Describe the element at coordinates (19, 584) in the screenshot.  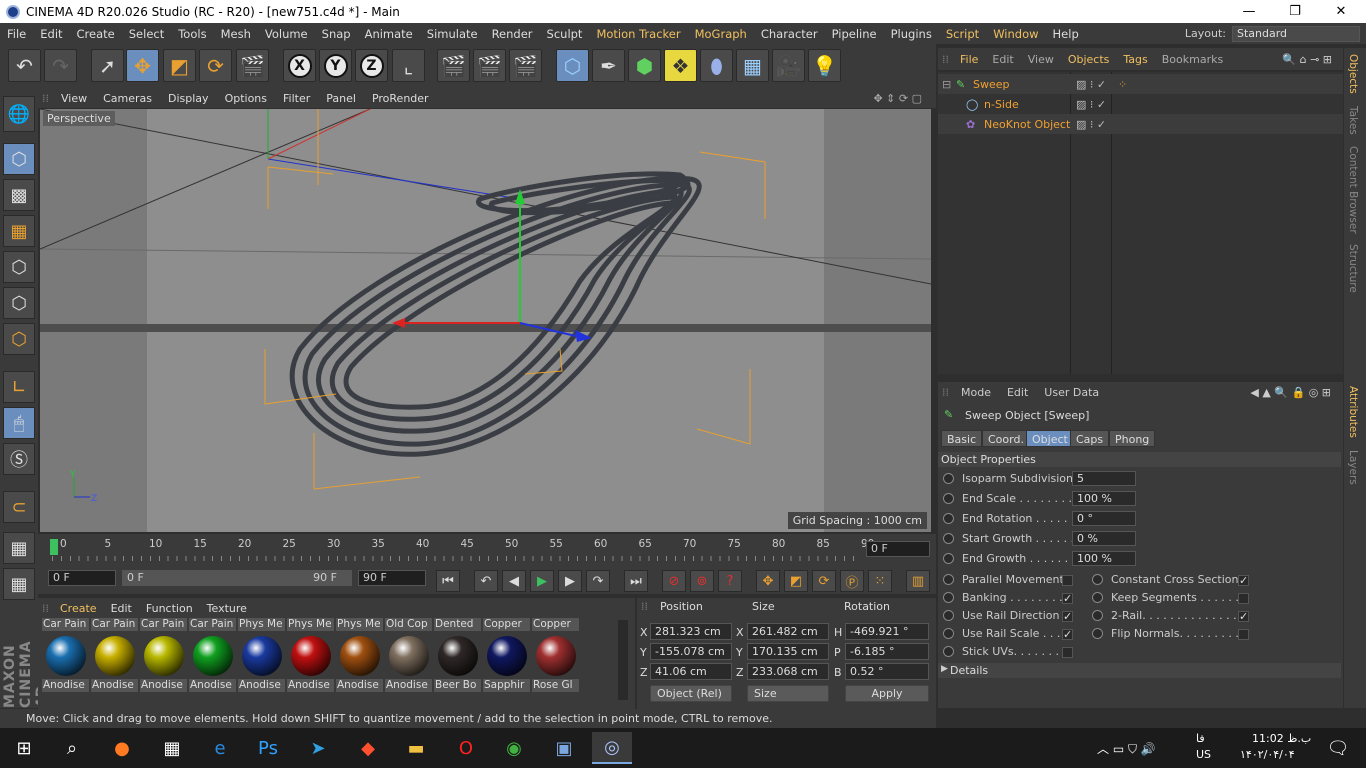
I see `planar-workplane-icon: ▦` at that location.